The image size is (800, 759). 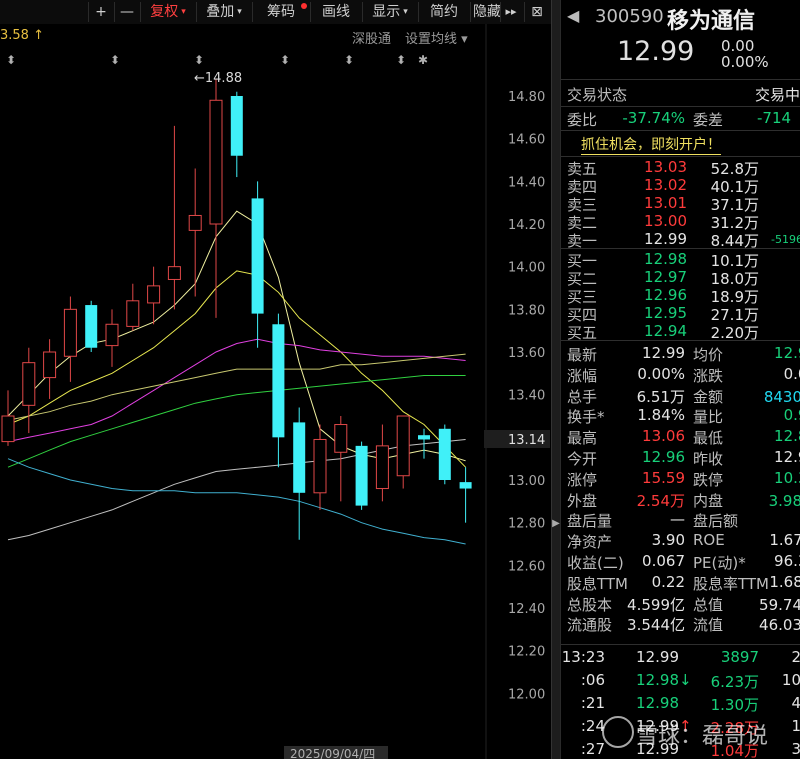 I want to click on prev-stock-icon: ◀, so click(x=573, y=15).